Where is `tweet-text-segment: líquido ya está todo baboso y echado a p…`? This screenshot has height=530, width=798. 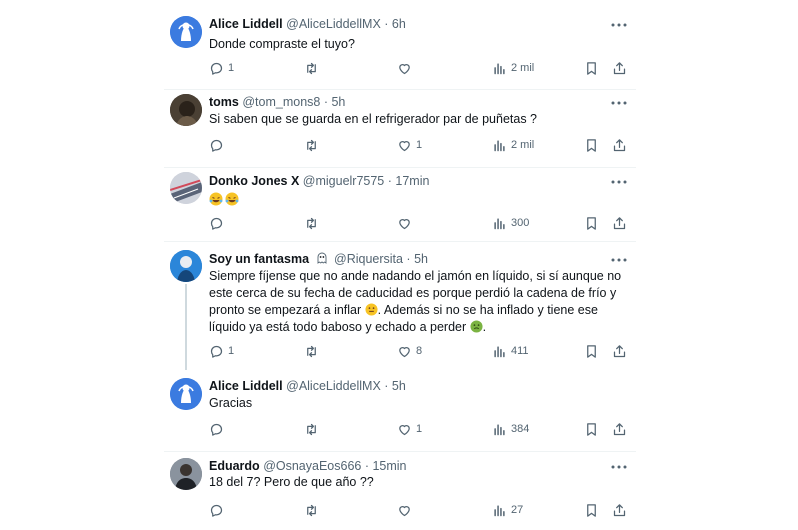 tweet-text-segment: líquido ya está todo baboso y echado a p… is located at coordinates (338, 327).